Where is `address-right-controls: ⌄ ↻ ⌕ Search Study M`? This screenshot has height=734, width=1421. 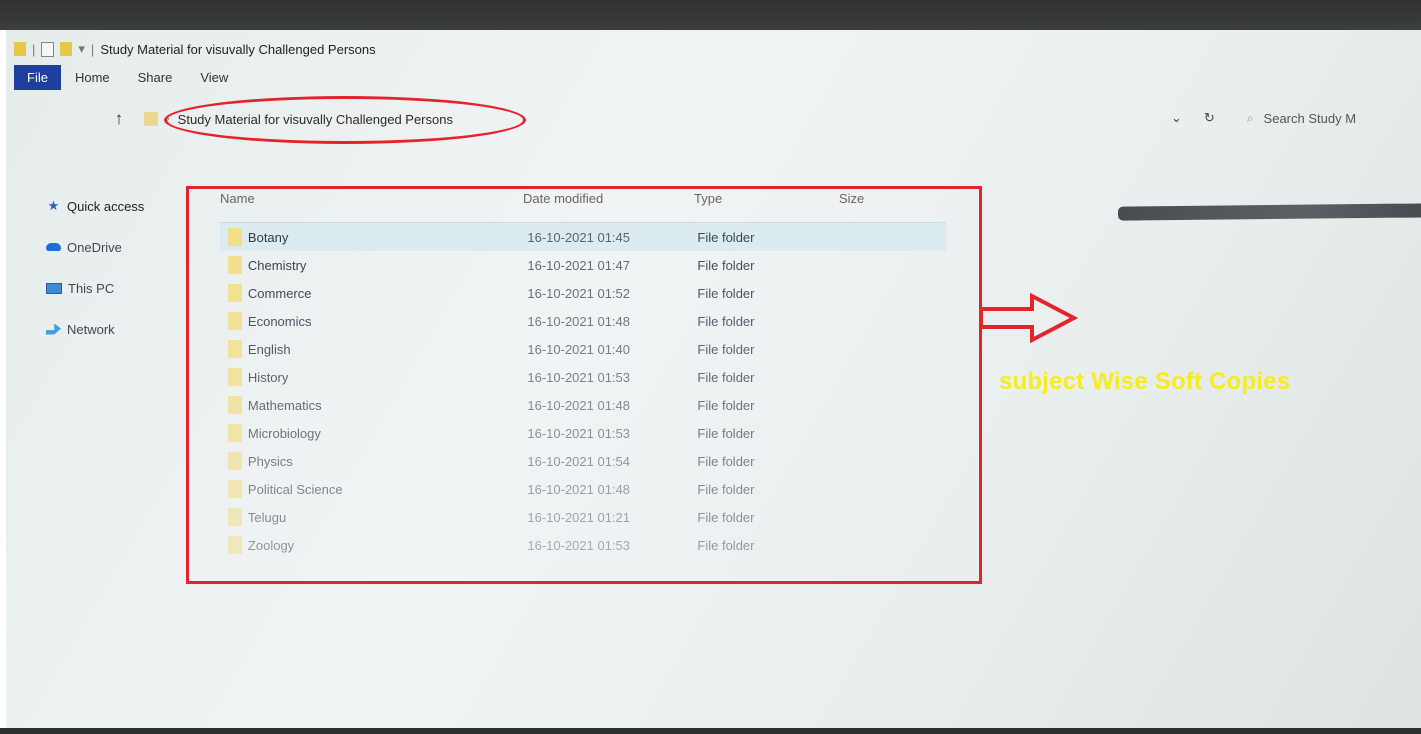 address-right-controls: ⌄ ↻ ⌕ Search Study M is located at coordinates (1263, 118).